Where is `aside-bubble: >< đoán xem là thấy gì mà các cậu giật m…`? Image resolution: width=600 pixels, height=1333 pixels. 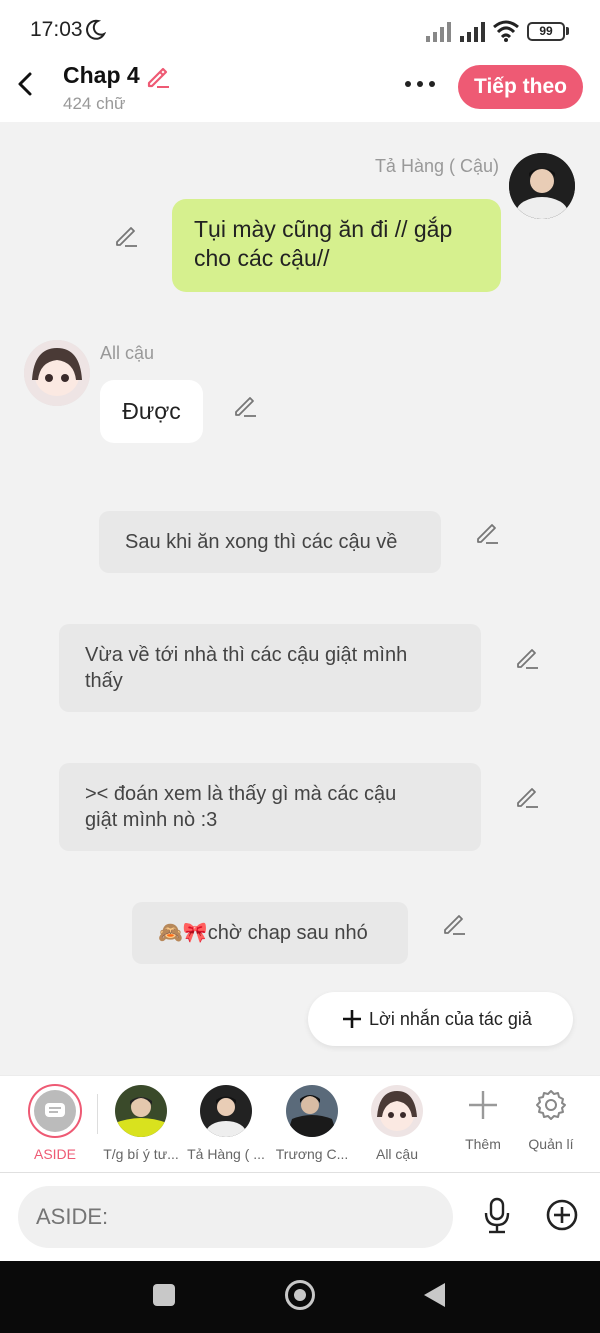
aside-bubble: >< đoán xem là thấy gì mà các cậu giật m… is located at coordinates (270, 807).